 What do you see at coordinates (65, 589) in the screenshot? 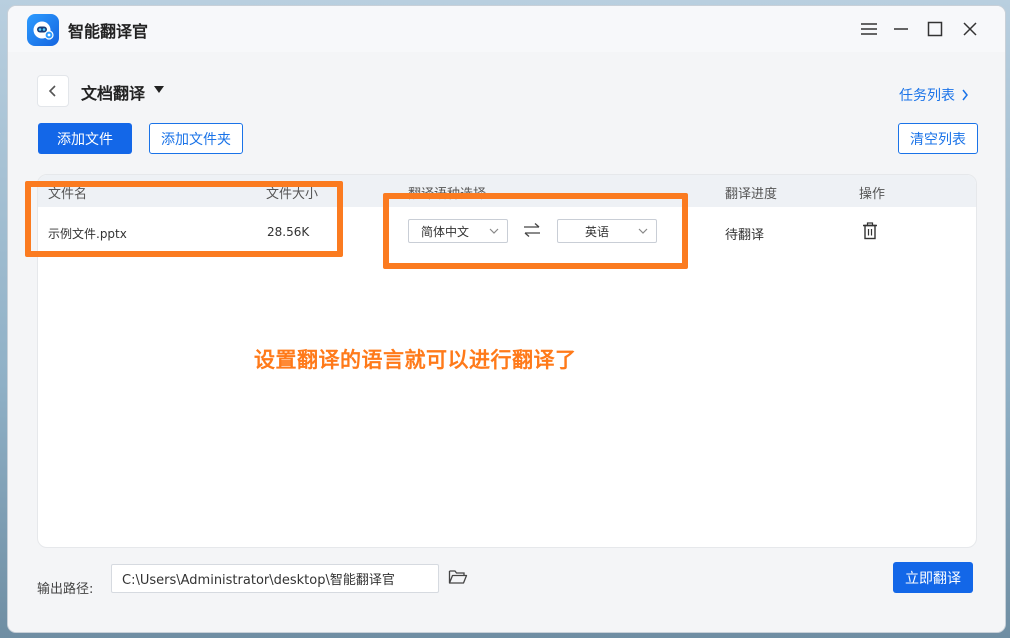
I see `output-path-label: 输出路径:` at bounding box center [65, 589].